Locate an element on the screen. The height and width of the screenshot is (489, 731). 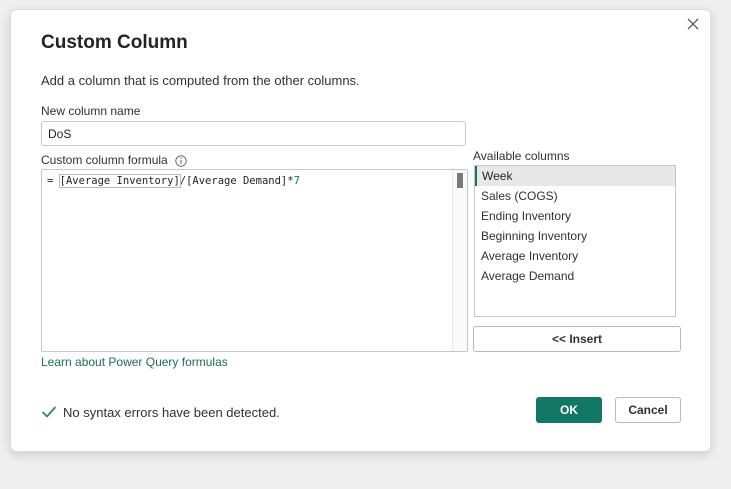
formula-number: 7 is located at coordinates (296, 181).